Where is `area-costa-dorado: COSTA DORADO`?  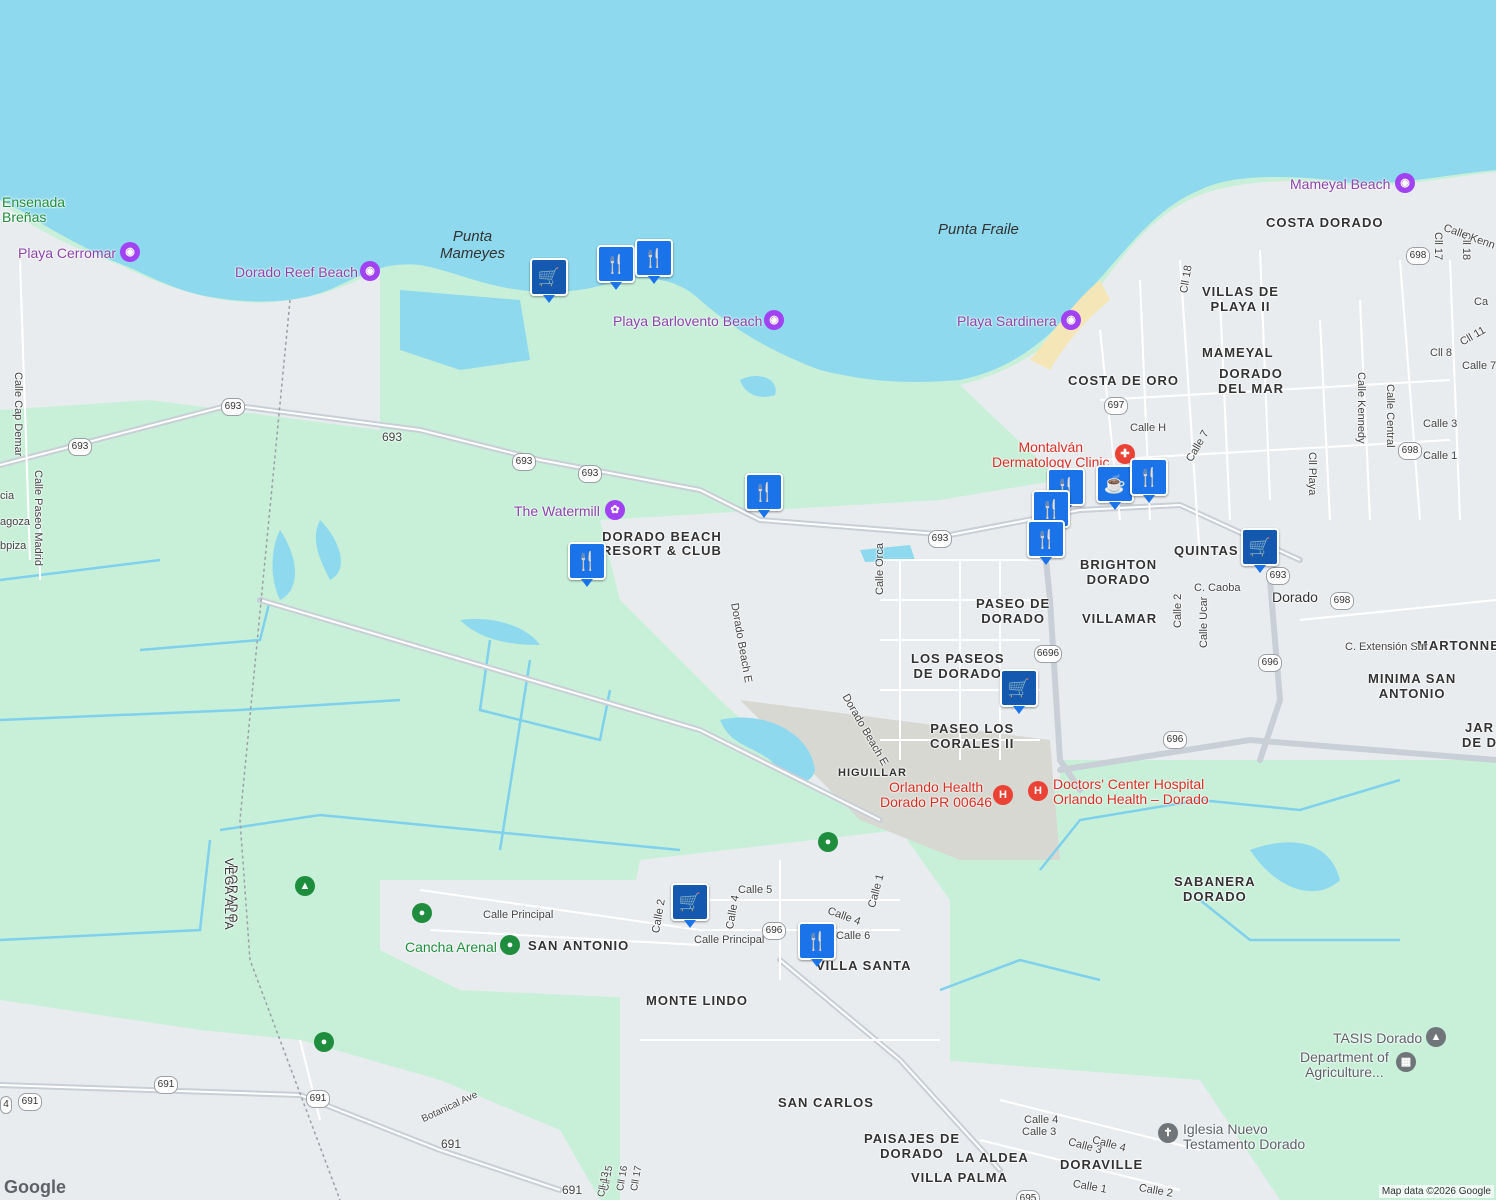 area-costa-dorado: COSTA DORADO is located at coordinates (1325, 222).